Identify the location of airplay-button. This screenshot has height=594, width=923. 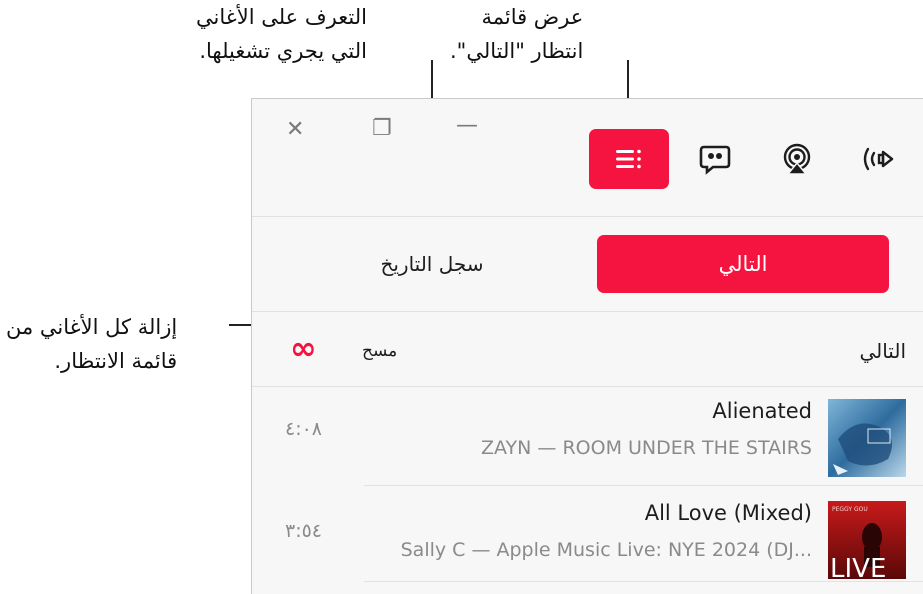
(797, 159).